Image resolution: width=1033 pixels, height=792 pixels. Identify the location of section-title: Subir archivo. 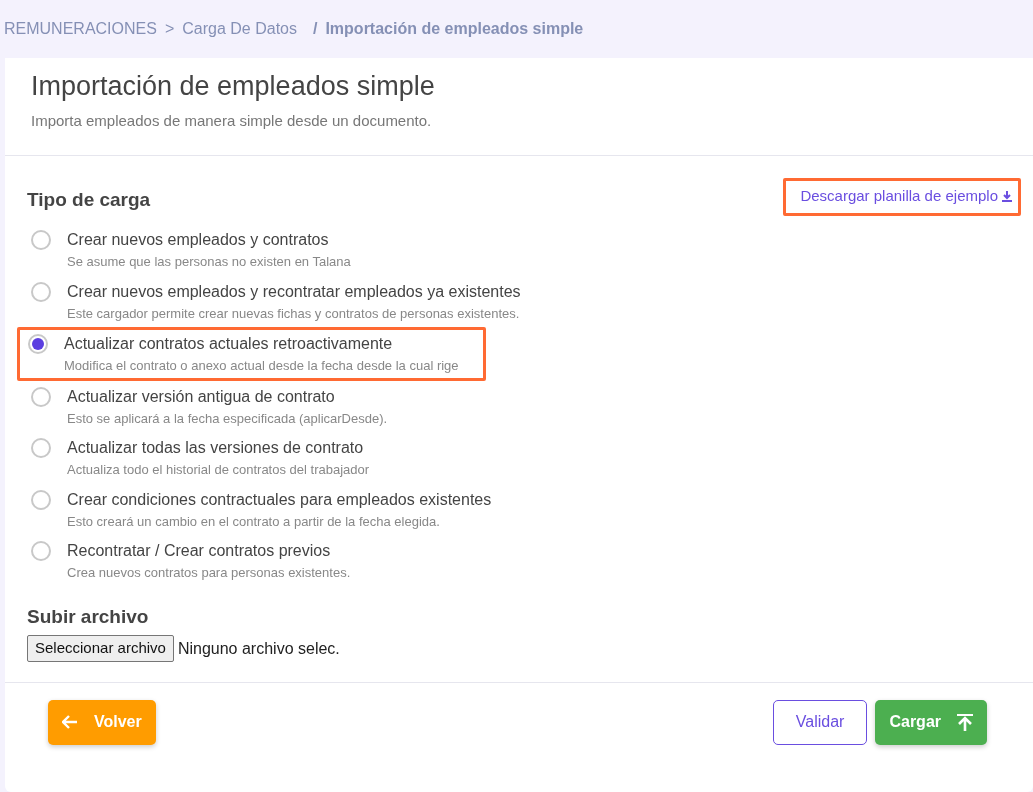
(88, 616).